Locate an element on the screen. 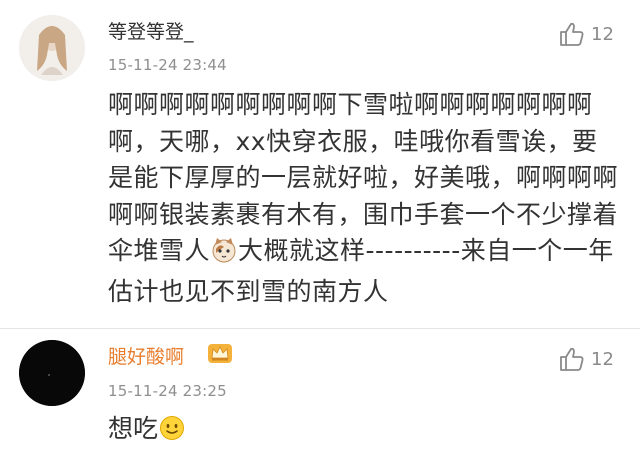 The width and height of the screenshot is (640, 452). comment-timestamp: 15-11-24 23:25 is located at coordinates (167, 391).